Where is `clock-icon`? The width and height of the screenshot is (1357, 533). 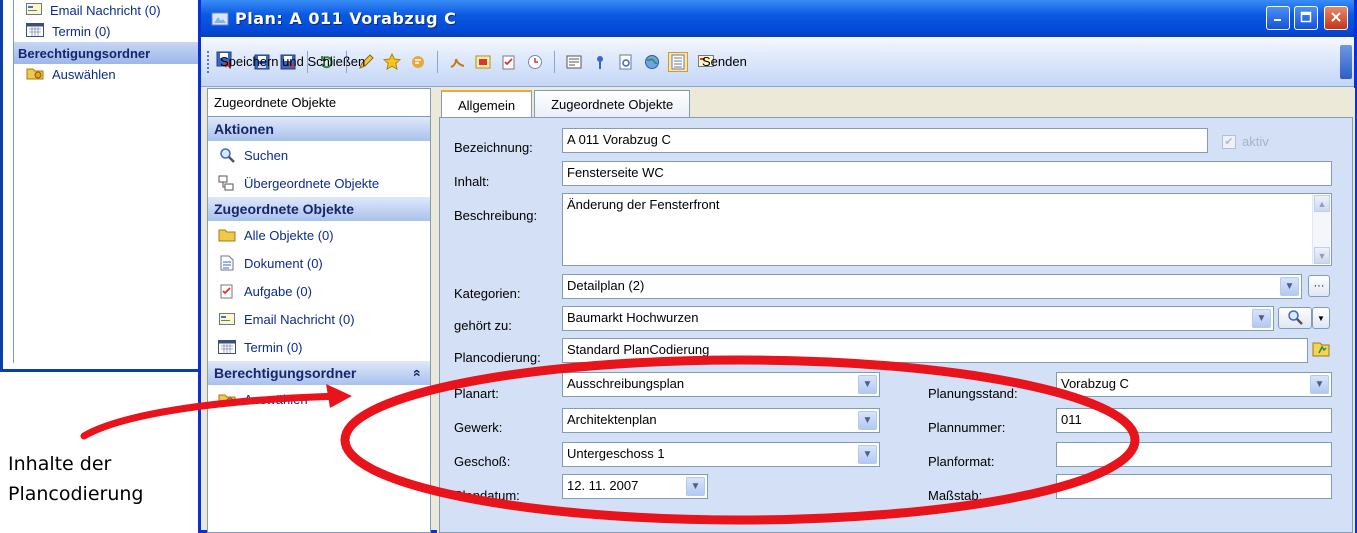
clock-icon is located at coordinates (535, 62).